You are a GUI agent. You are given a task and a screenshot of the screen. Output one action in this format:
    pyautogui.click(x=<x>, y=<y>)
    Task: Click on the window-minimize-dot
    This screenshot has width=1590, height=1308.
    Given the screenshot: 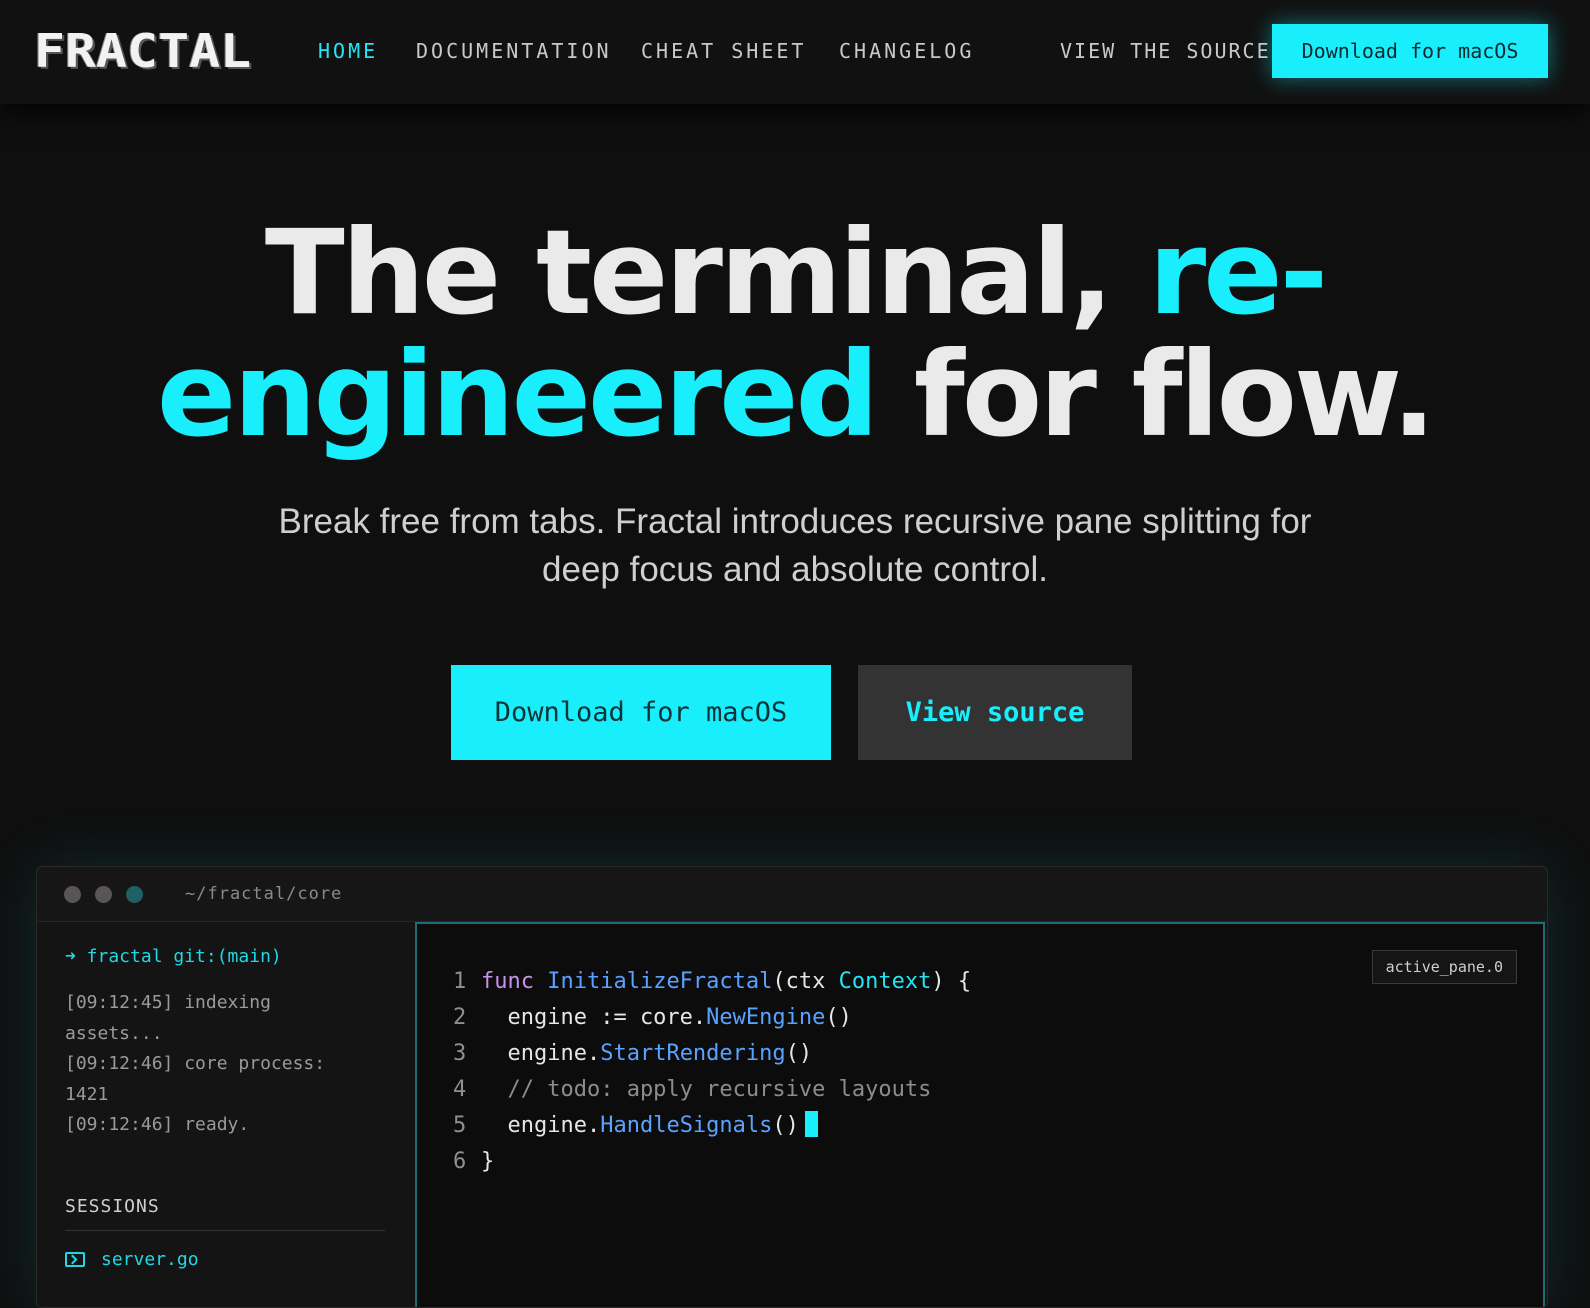 What is the action you would take?
    pyautogui.click(x=103, y=894)
    